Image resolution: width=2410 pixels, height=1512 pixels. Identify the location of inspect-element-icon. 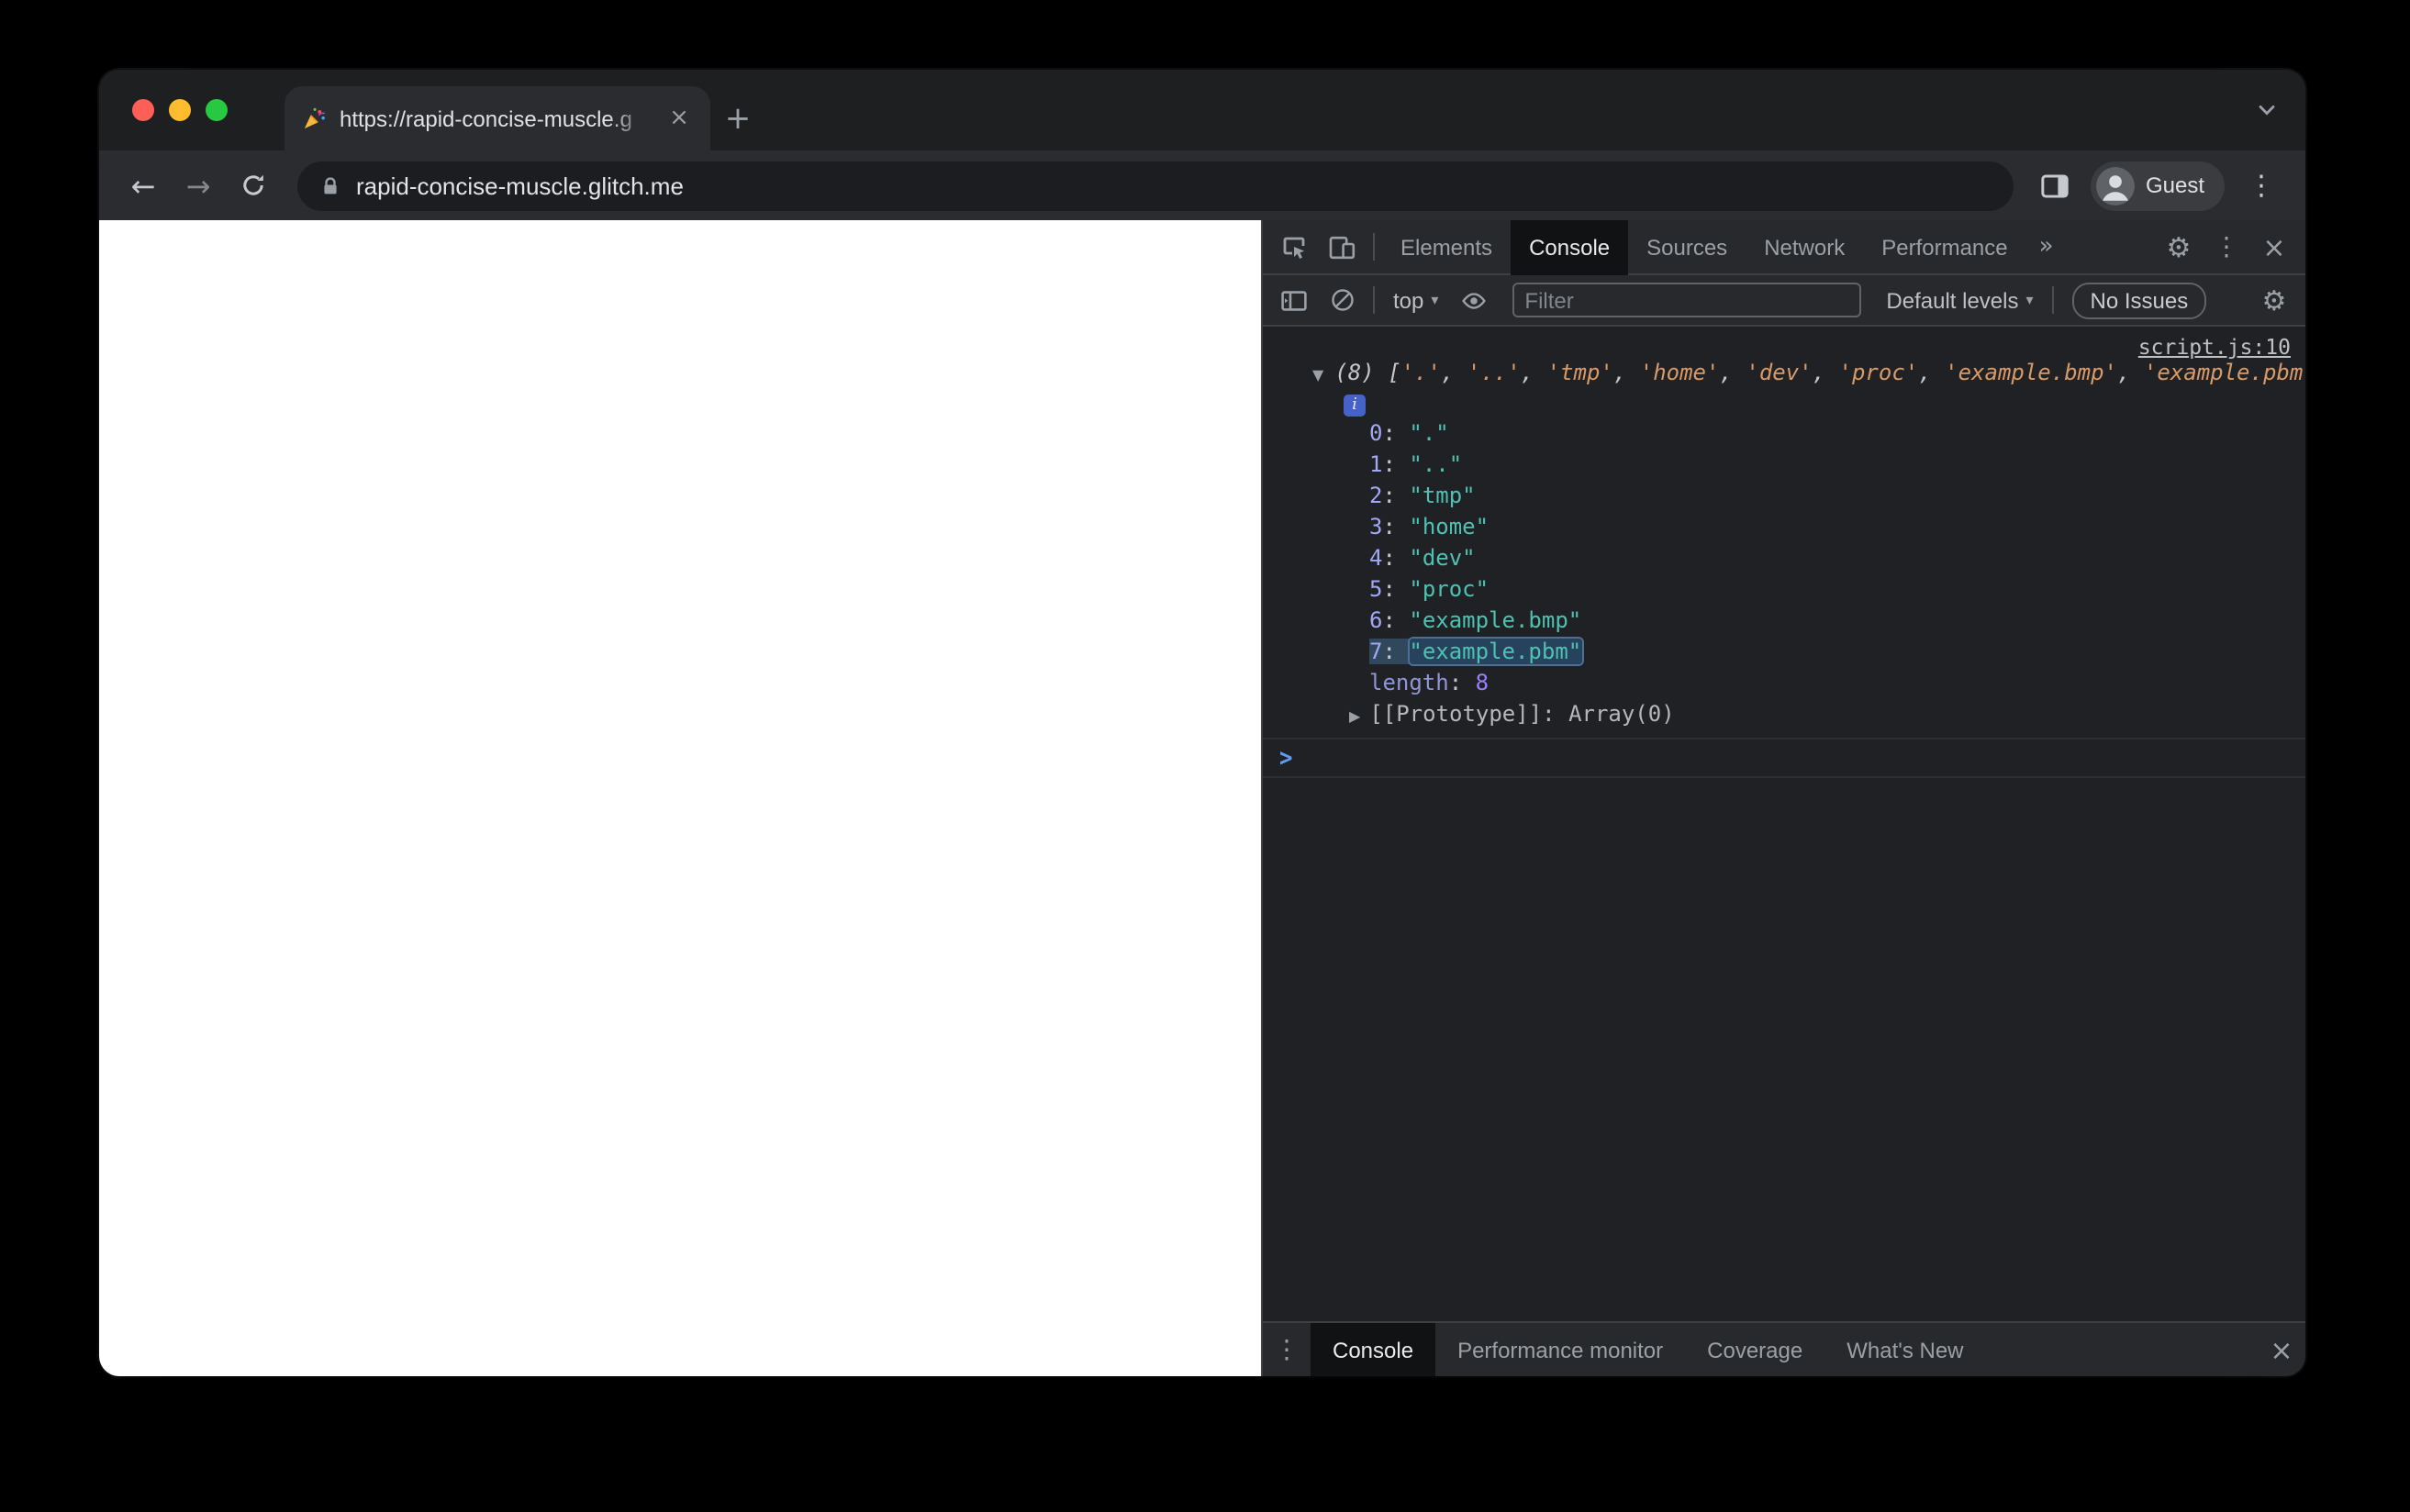
(1294, 247).